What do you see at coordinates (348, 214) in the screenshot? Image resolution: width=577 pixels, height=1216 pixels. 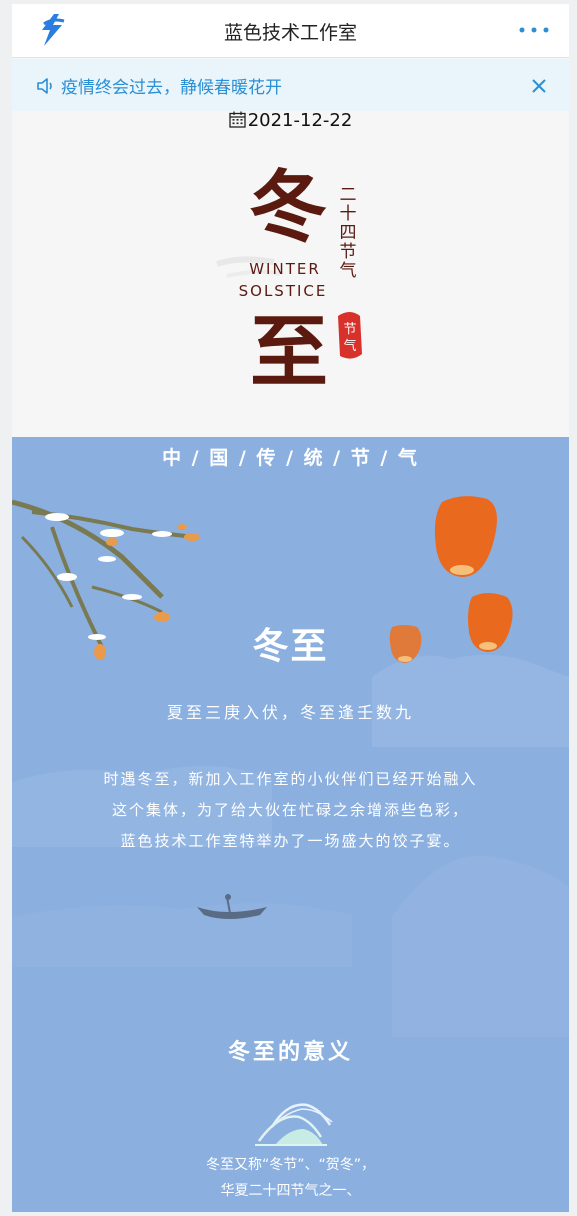 I see `vertical-char-2: 十` at bounding box center [348, 214].